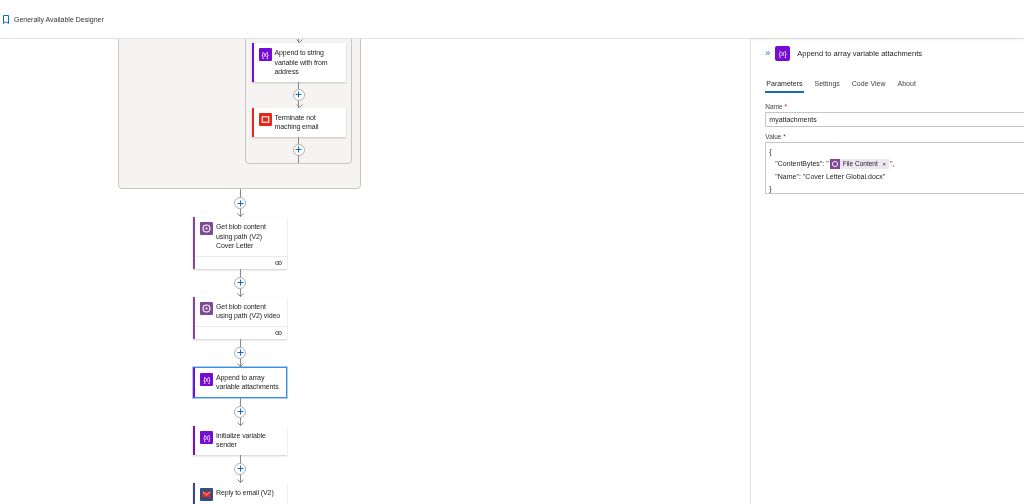 The height and width of the screenshot is (504, 1024). What do you see at coordinates (6, 19) in the screenshot?
I see `bookmark-icon` at bounding box center [6, 19].